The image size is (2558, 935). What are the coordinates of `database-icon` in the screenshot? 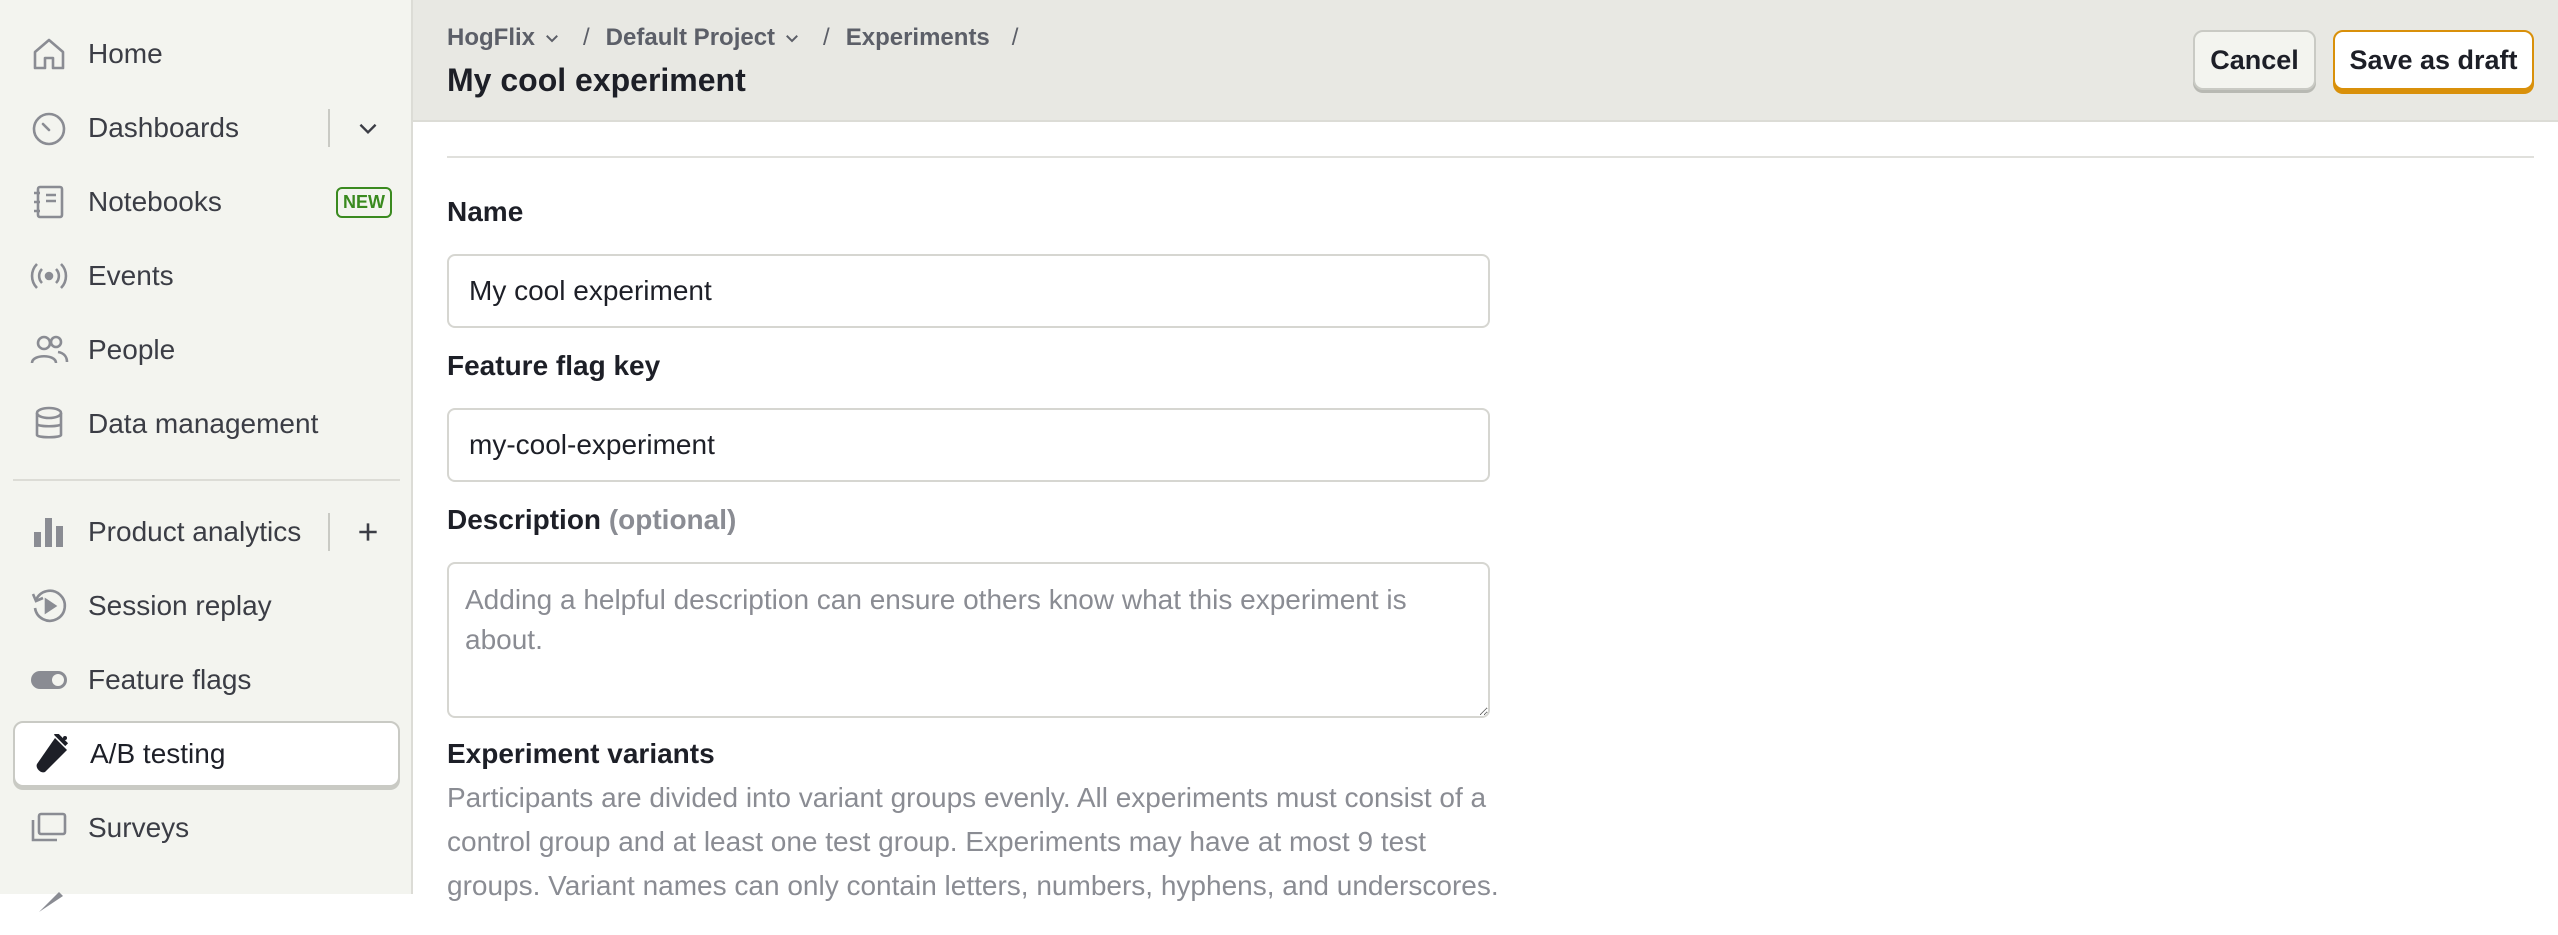 It's located at (49, 424).